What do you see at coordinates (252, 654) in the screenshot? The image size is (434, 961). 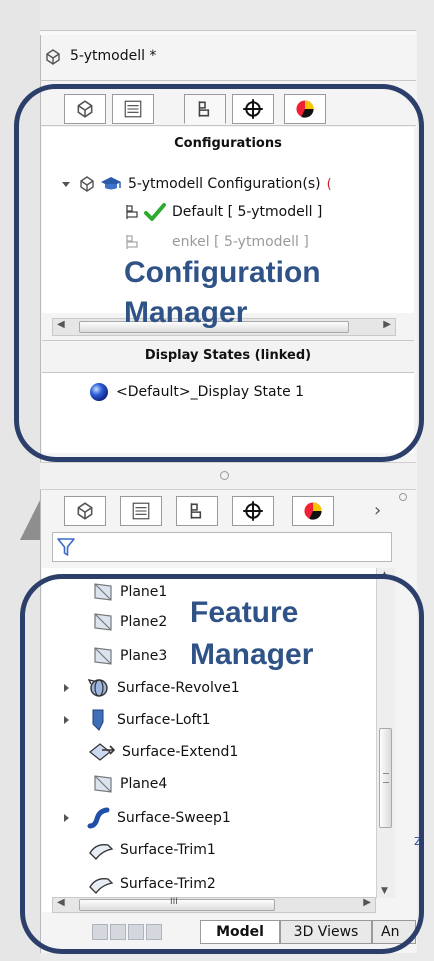 I see `feature-manager-label-line2: Manager` at bounding box center [252, 654].